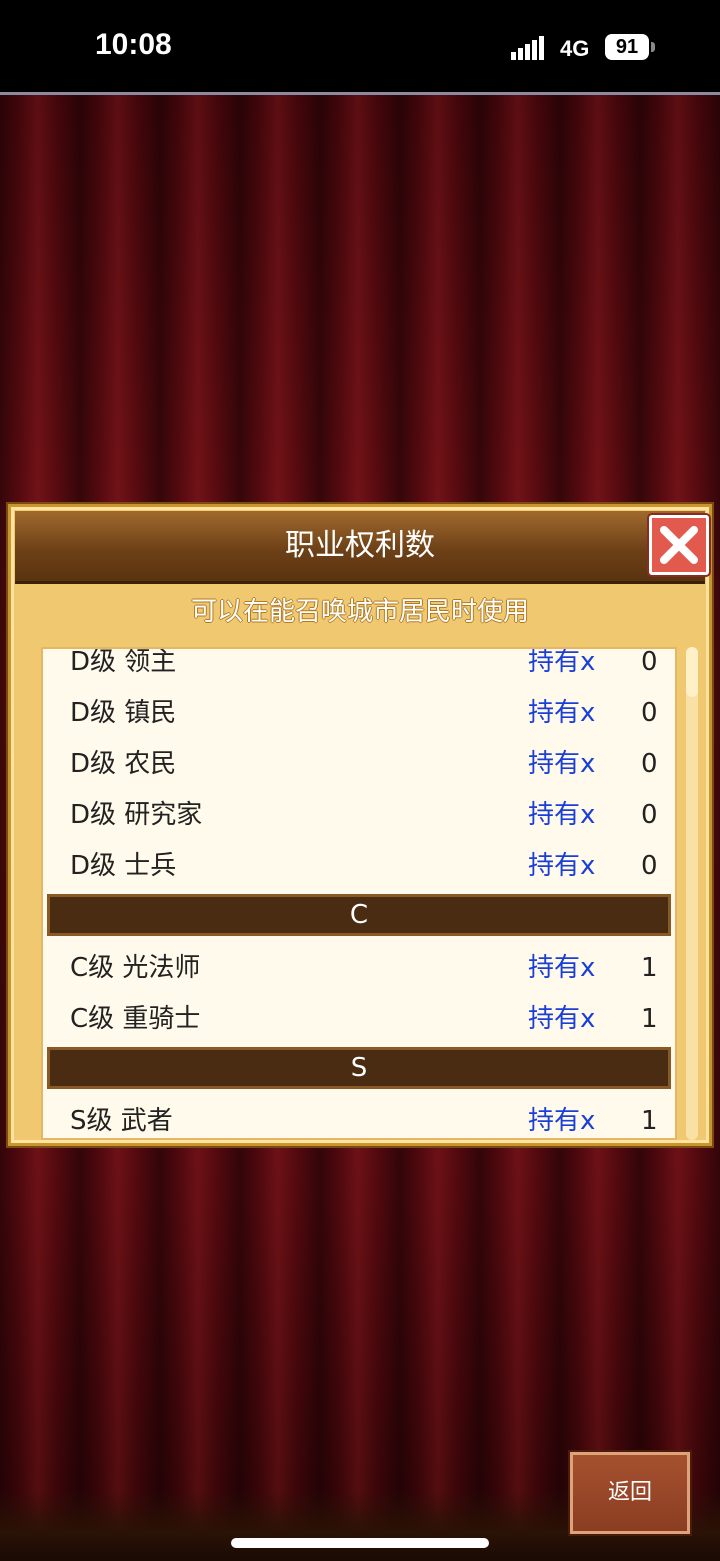 This screenshot has height=1561, width=720. Describe the element at coordinates (123, 866) in the screenshot. I see `job-name: D级 士兵` at that location.